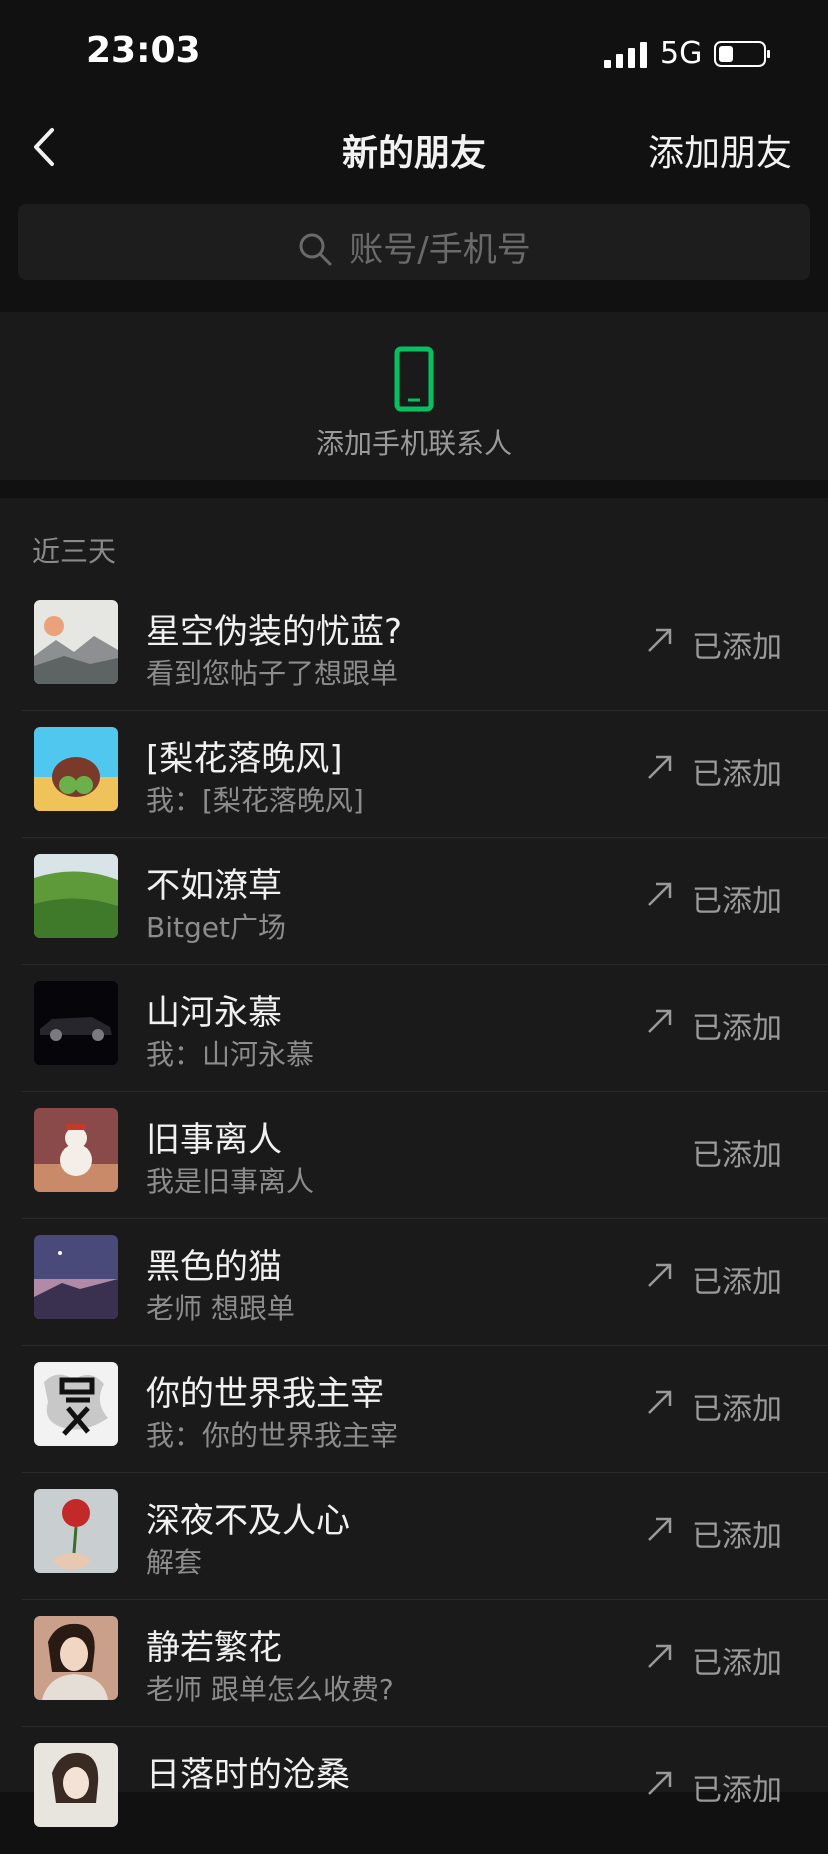  Describe the element at coordinates (681, 53) in the screenshot. I see `network-label: 5G` at that location.